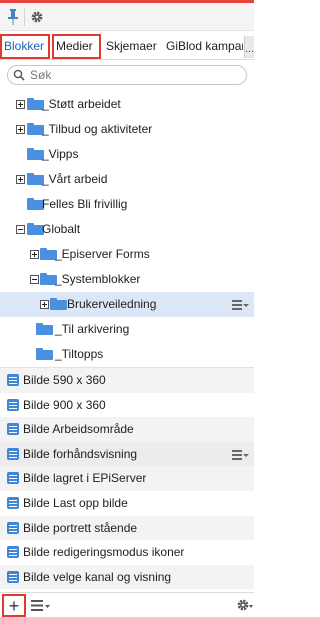 This screenshot has width=320, height=617. I want to click on tree-item-label: Globalt, so click(61, 229).